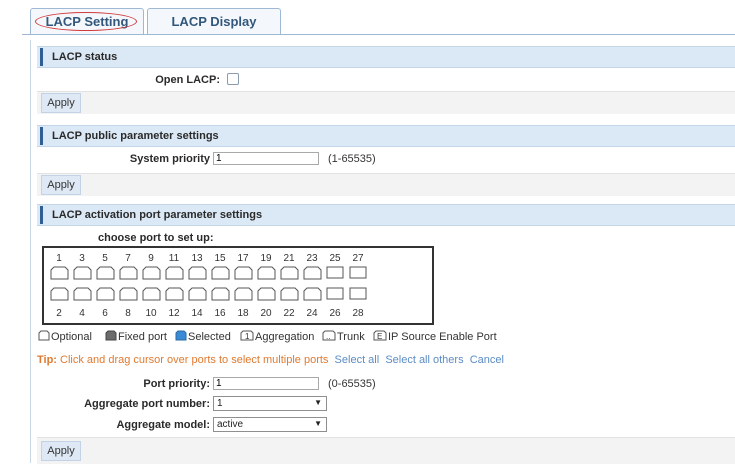 This screenshot has height=464, width=735. I want to click on system-priority-input, so click(266, 158).